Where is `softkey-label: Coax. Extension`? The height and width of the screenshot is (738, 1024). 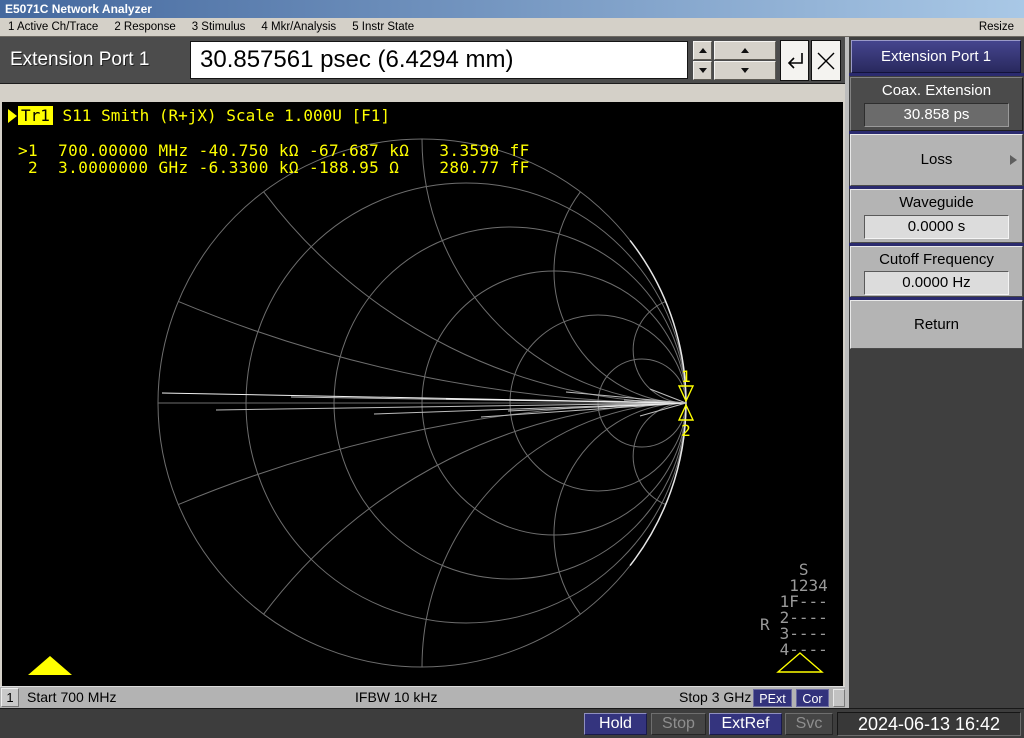
softkey-label: Coax. Extension is located at coordinates (936, 90).